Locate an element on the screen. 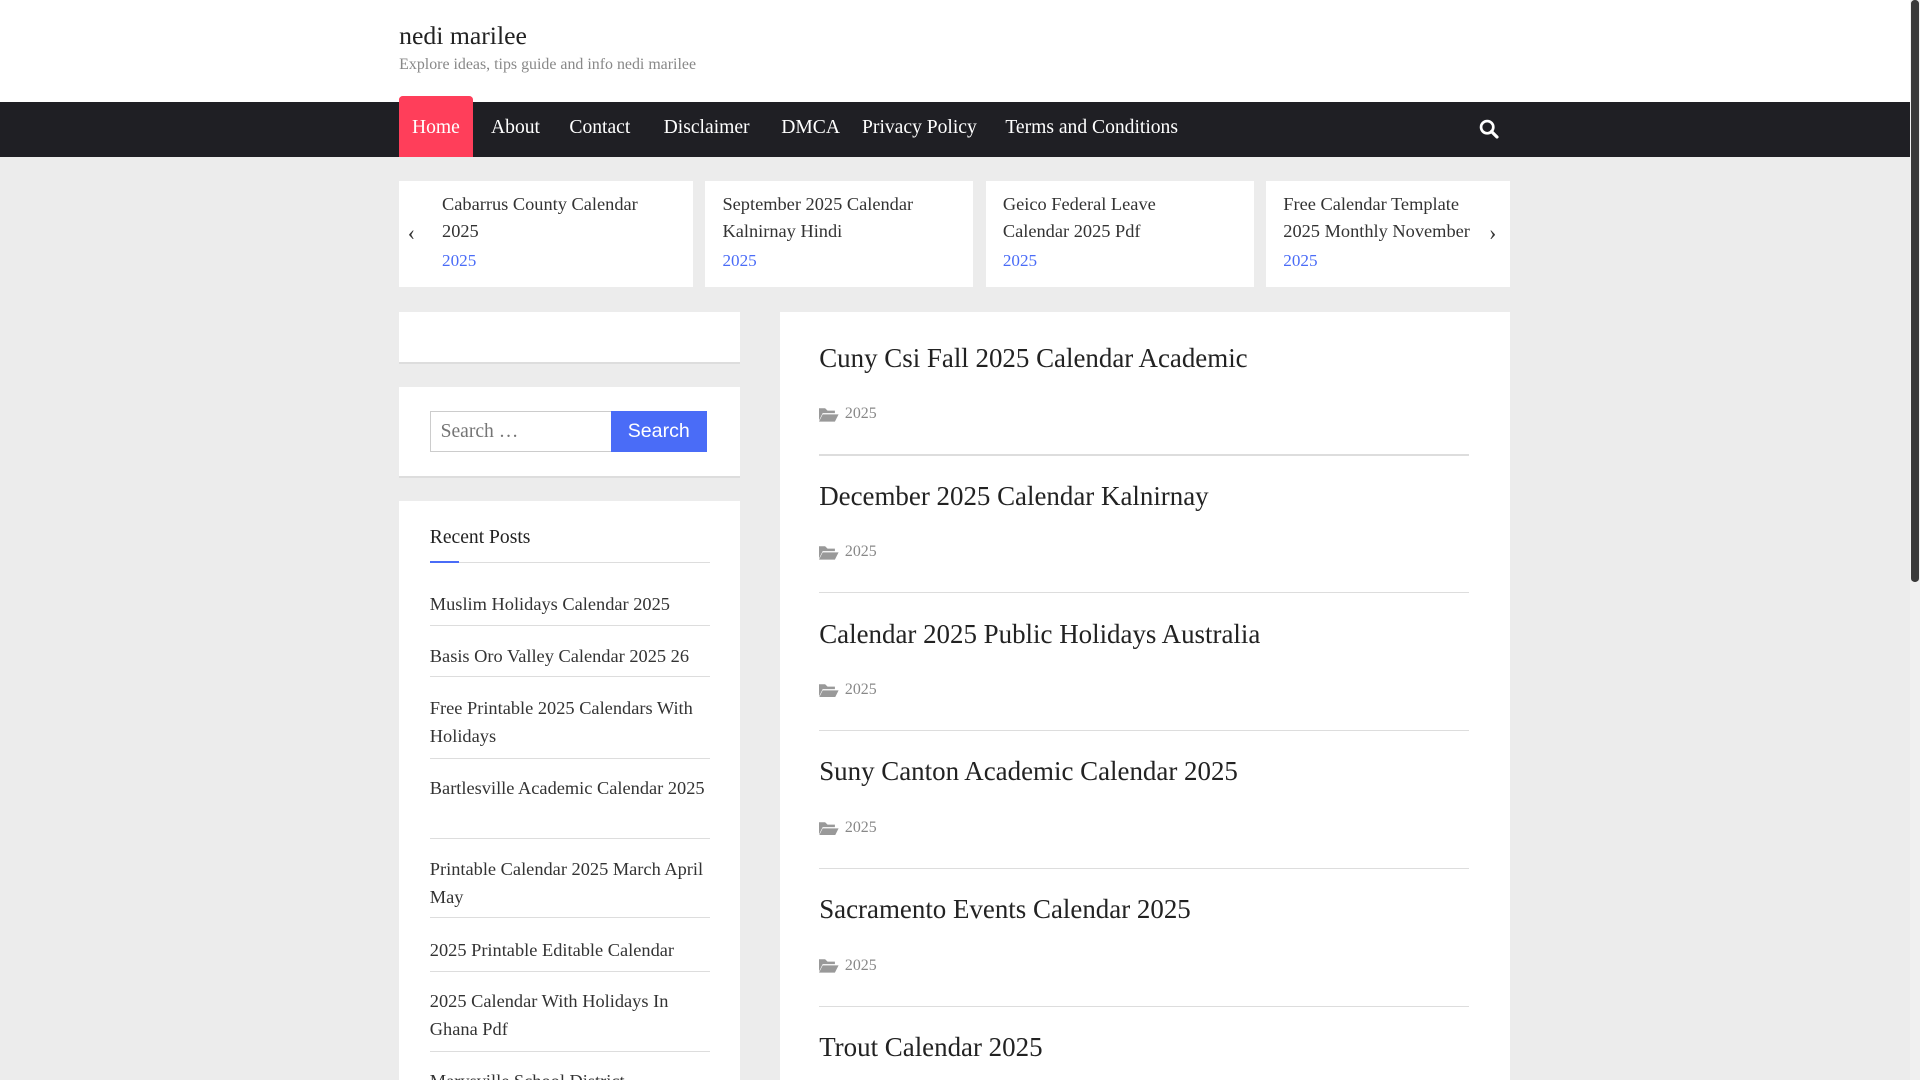 This screenshot has width=1920, height=1080. scrollbar is located at coordinates (1915, 540).